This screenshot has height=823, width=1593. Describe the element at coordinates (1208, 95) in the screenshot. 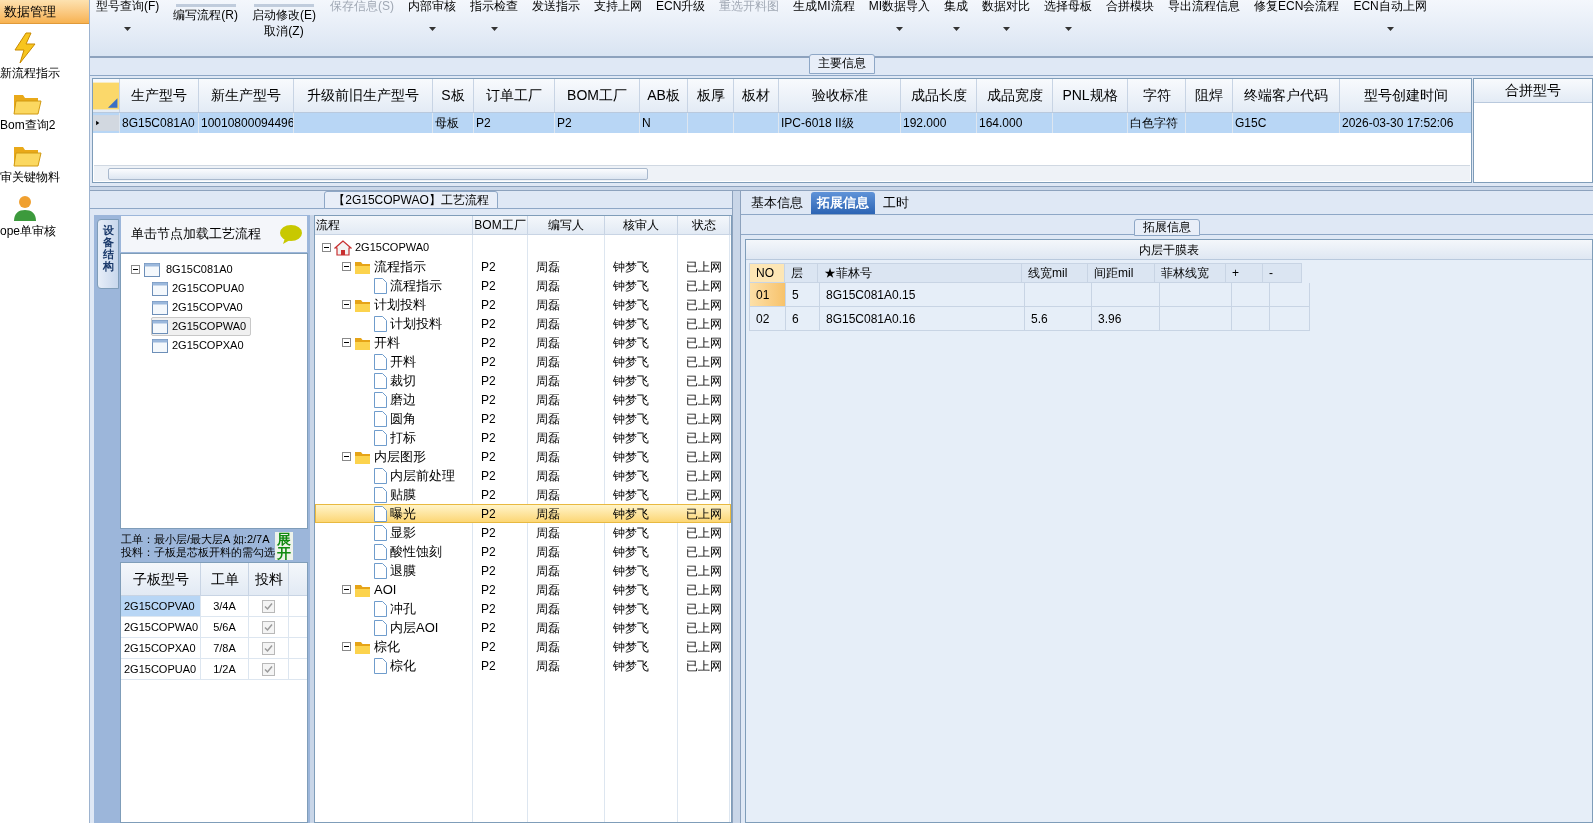

I see `column-header: 阻焊` at that location.